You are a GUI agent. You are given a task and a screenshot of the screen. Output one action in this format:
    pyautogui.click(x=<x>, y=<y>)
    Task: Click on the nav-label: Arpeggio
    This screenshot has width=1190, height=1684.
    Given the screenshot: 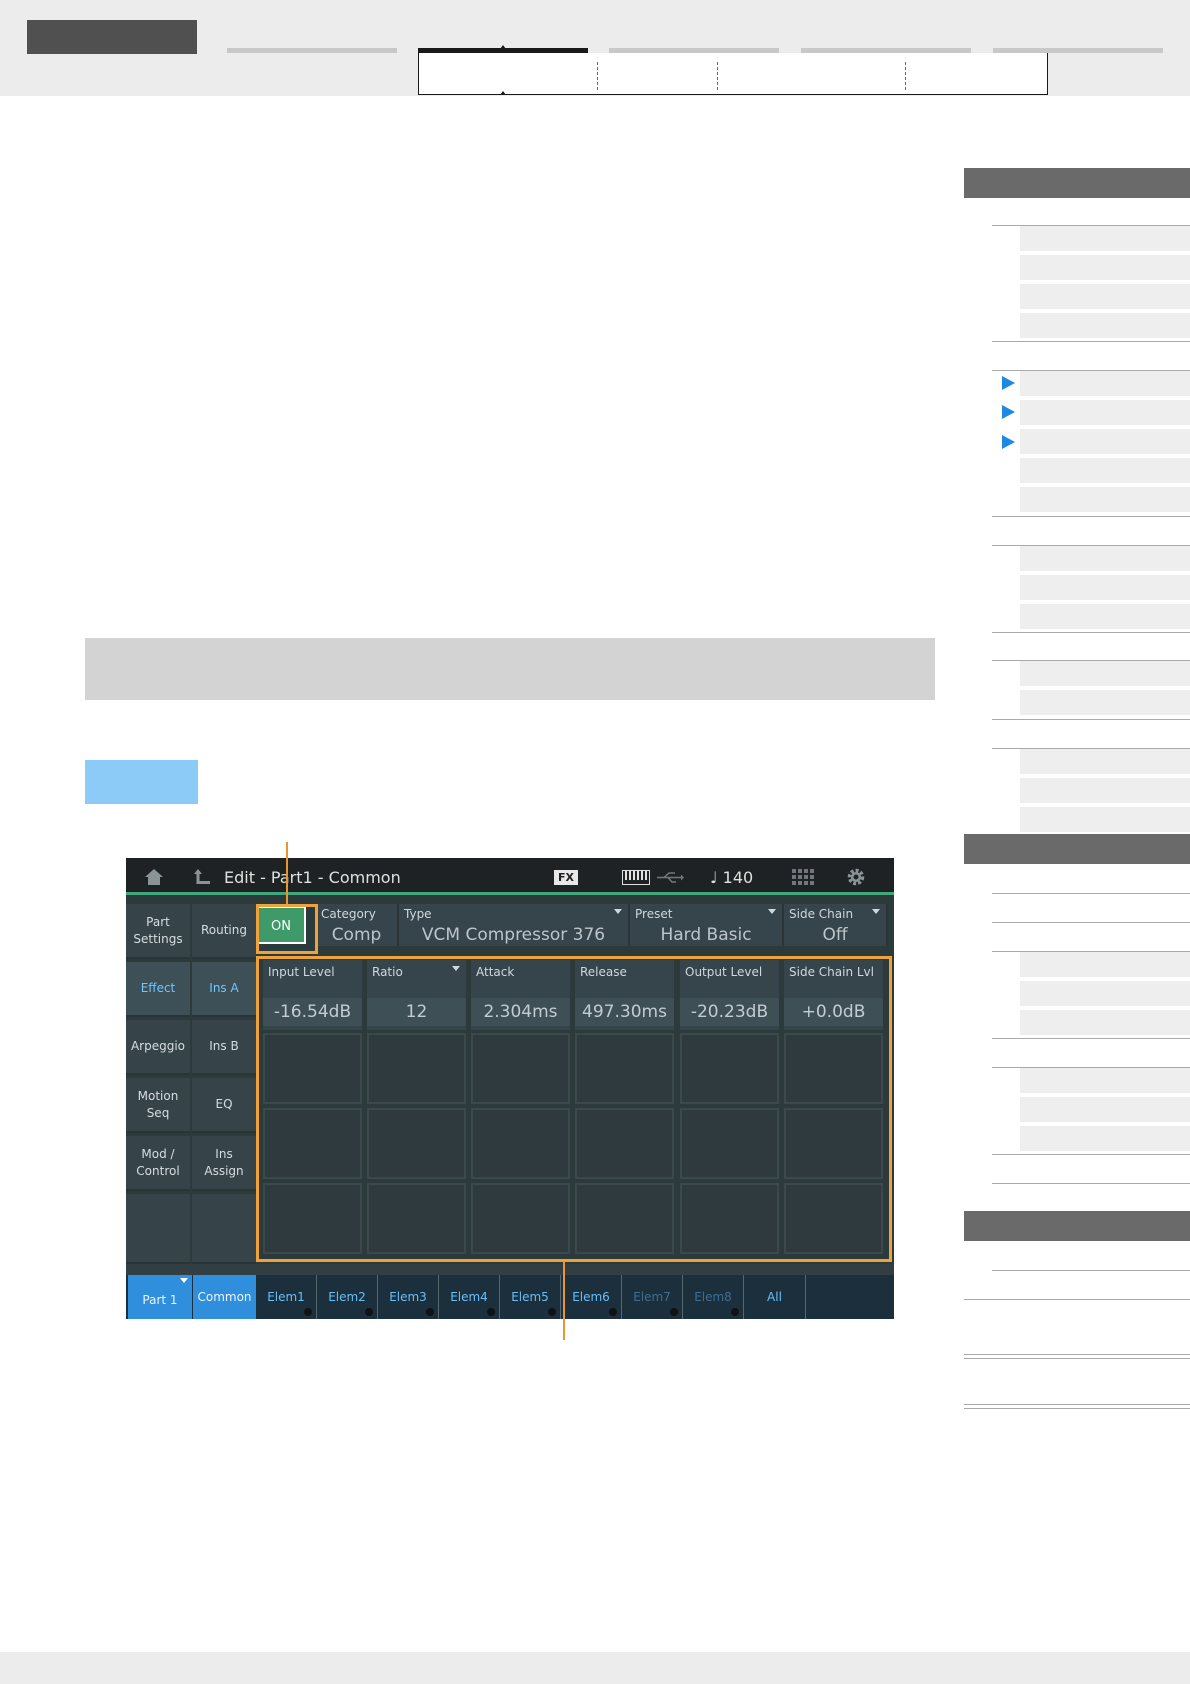 What is the action you would take?
    pyautogui.click(x=158, y=1046)
    